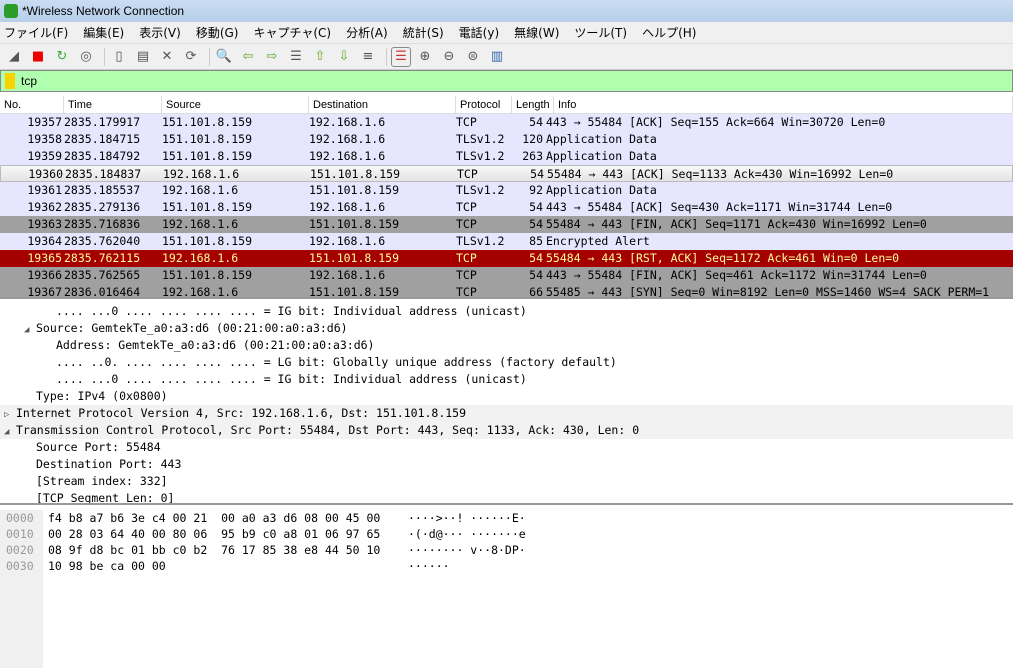 This screenshot has width=1013, height=668. Describe the element at coordinates (14, 57) in the screenshot. I see `shark-fin-start-icon: ◢` at that location.